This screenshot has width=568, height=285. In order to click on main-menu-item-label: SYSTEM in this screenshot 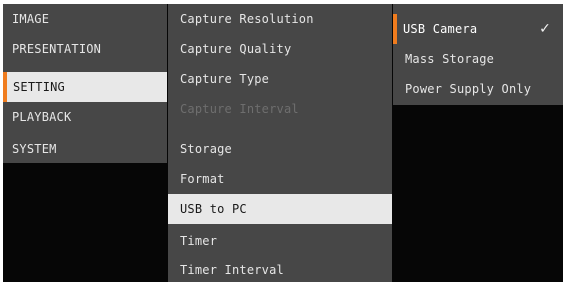, I will do `click(34, 149)`.